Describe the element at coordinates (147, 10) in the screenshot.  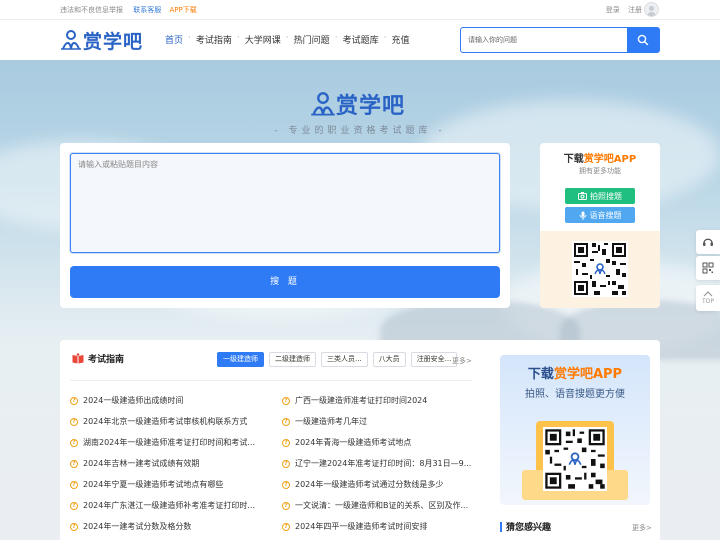
I see `contact-service-link: 联系客服` at that location.